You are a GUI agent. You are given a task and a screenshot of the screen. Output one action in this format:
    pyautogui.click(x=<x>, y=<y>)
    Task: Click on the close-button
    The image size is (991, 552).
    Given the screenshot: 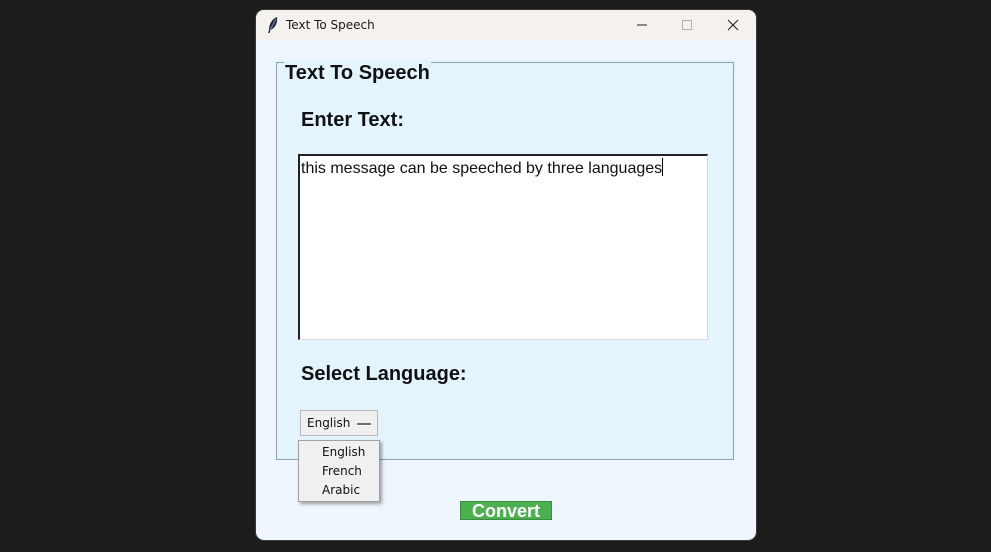 What is the action you would take?
    pyautogui.click(x=733, y=25)
    